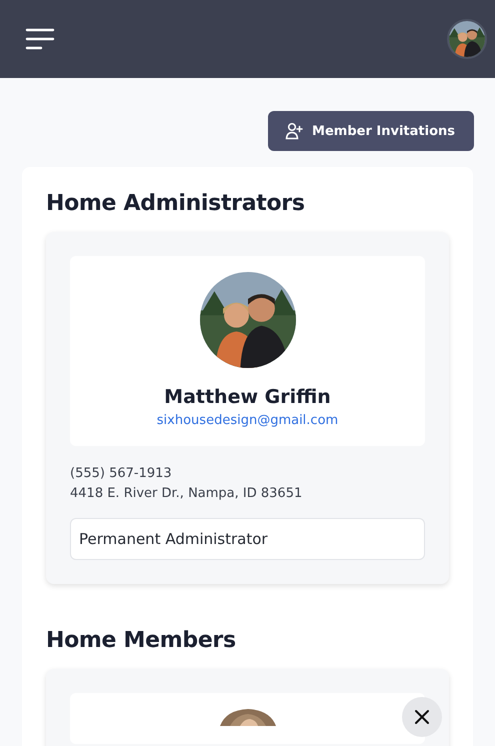  I want to click on person-name: Matthew Griffin, so click(247, 397).